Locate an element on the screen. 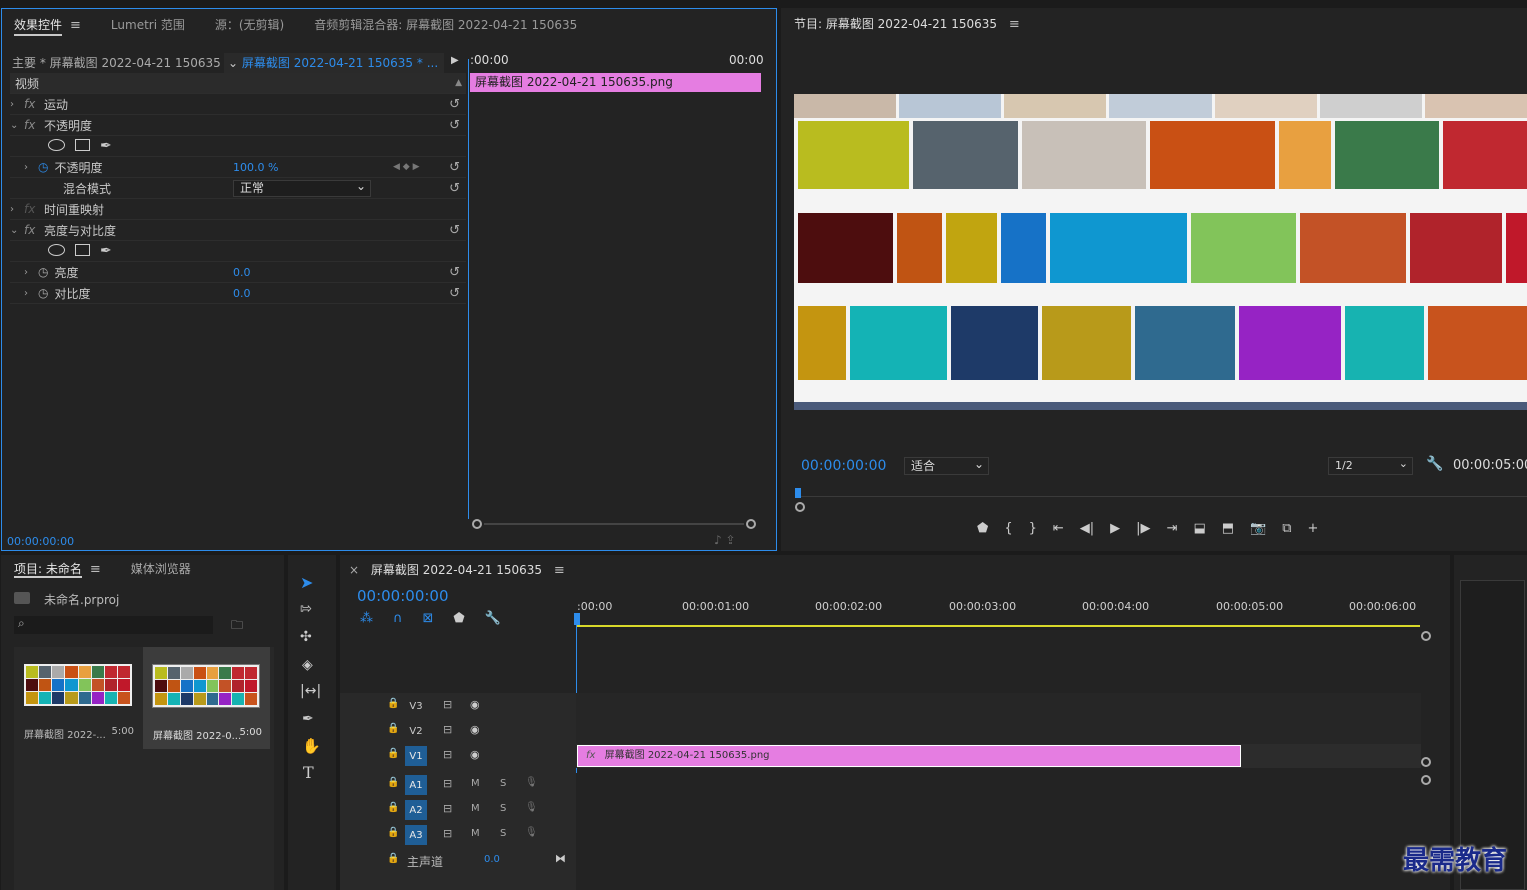  opacity-param: › ◷ 不透明度 100.0 % ◀ ◆ ▶ ↺ is located at coordinates (238, 167).